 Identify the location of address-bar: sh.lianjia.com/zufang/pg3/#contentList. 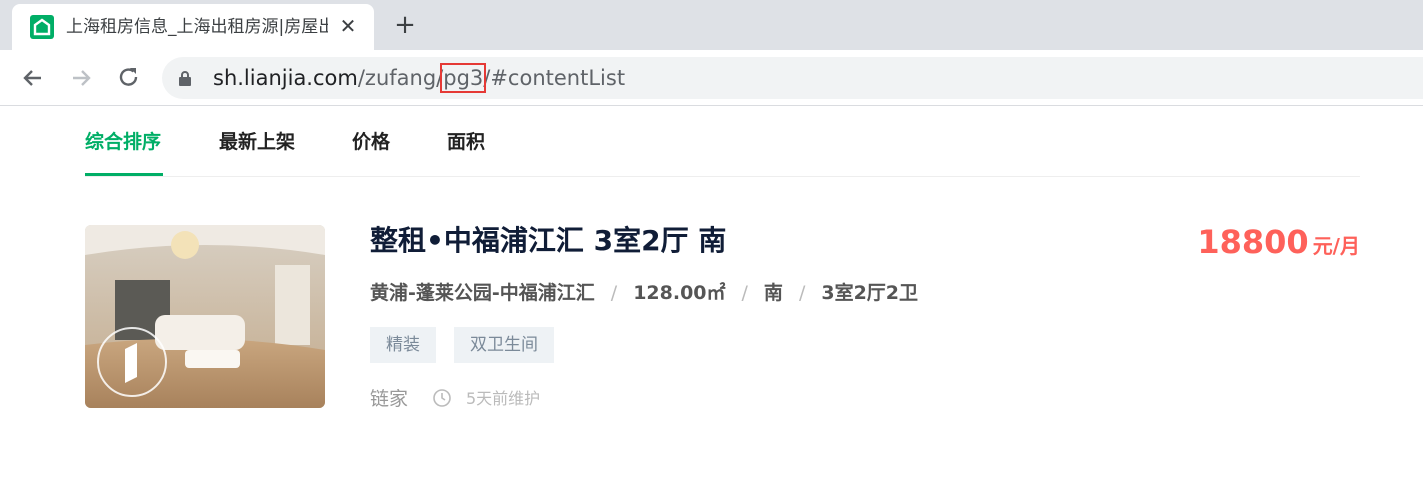
(792, 78).